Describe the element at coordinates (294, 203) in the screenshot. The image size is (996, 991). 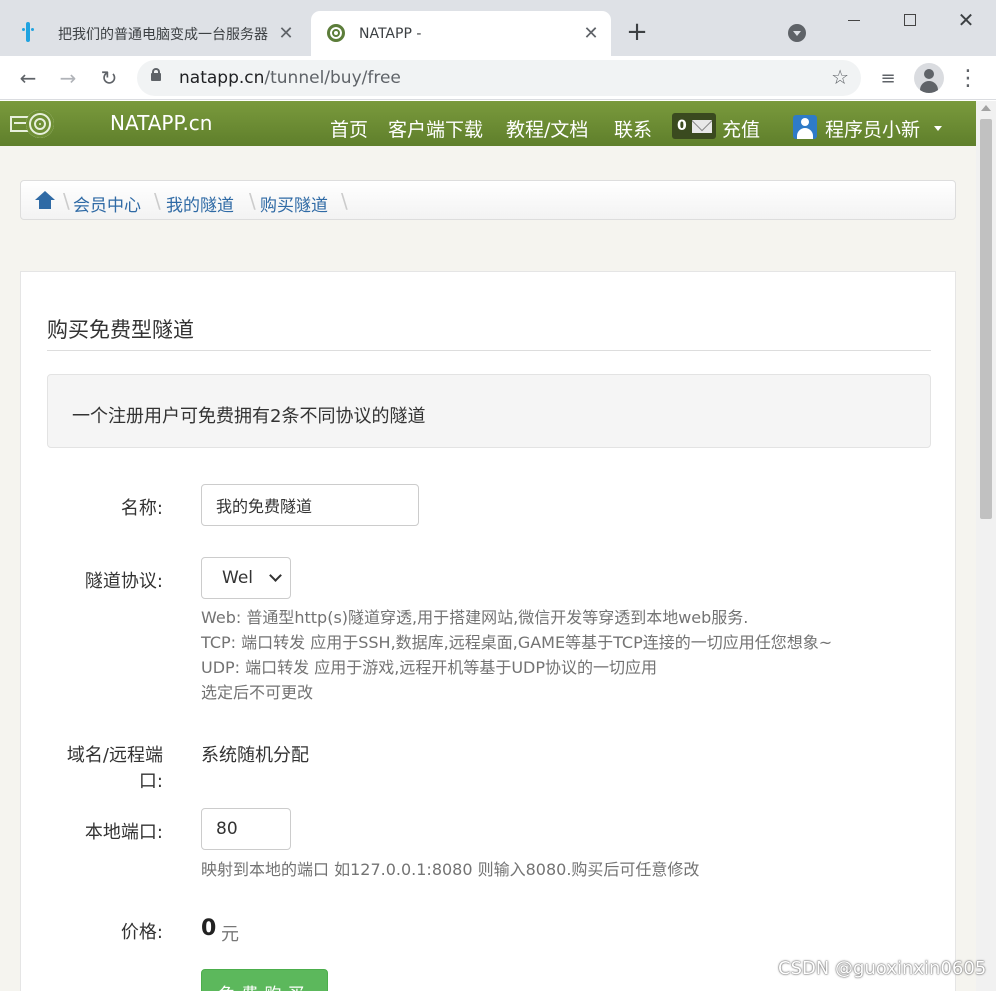
I see `breadcrumb-buy-tunnel: 购买隧道` at that location.